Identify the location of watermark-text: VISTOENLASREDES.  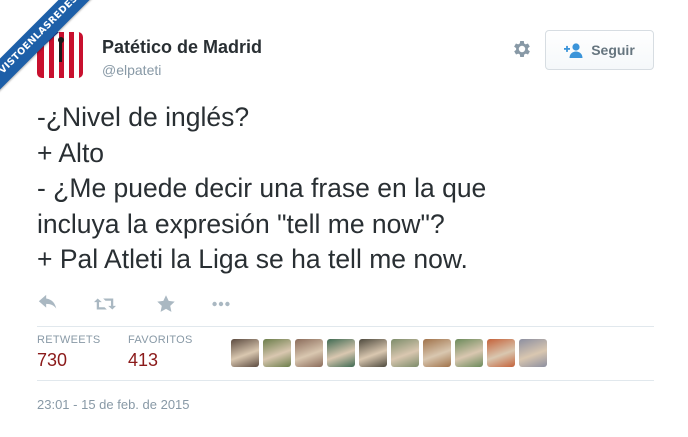
(53, 51).